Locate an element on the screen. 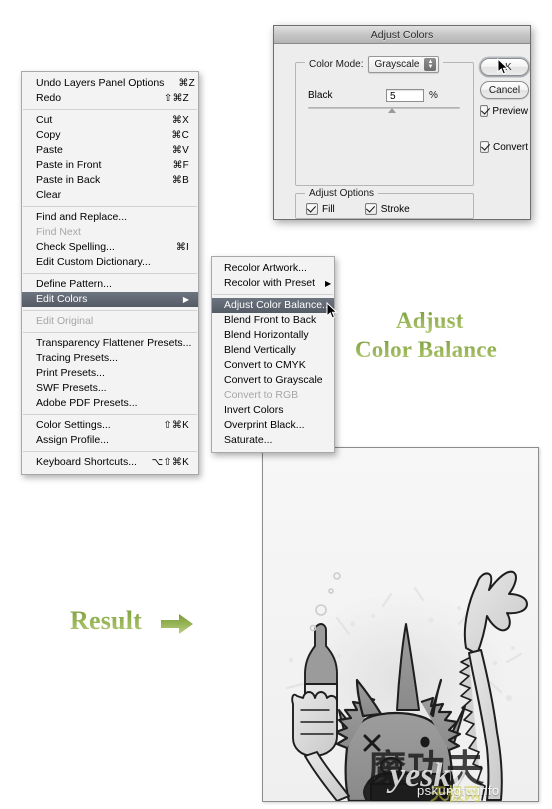 This screenshot has width=552, height=809. arrow-right-icon is located at coordinates (177, 624).